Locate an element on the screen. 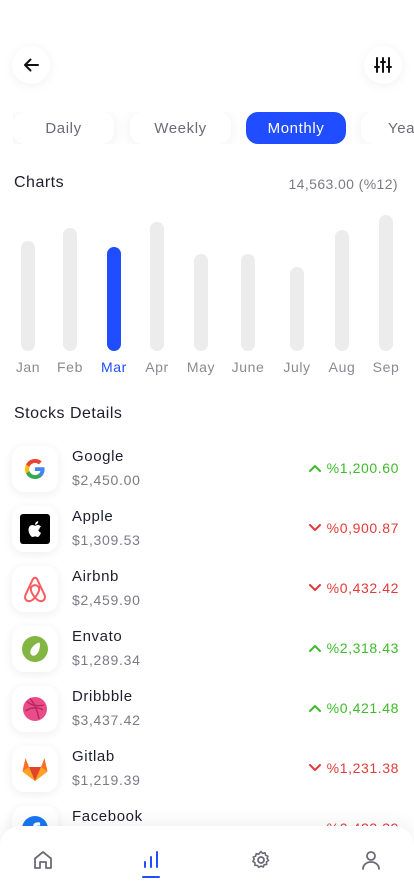 The width and height of the screenshot is (414, 896). stock-row-airbnb: Airbnb $2,459.90 %0,432.42 is located at coordinates (207, 586).